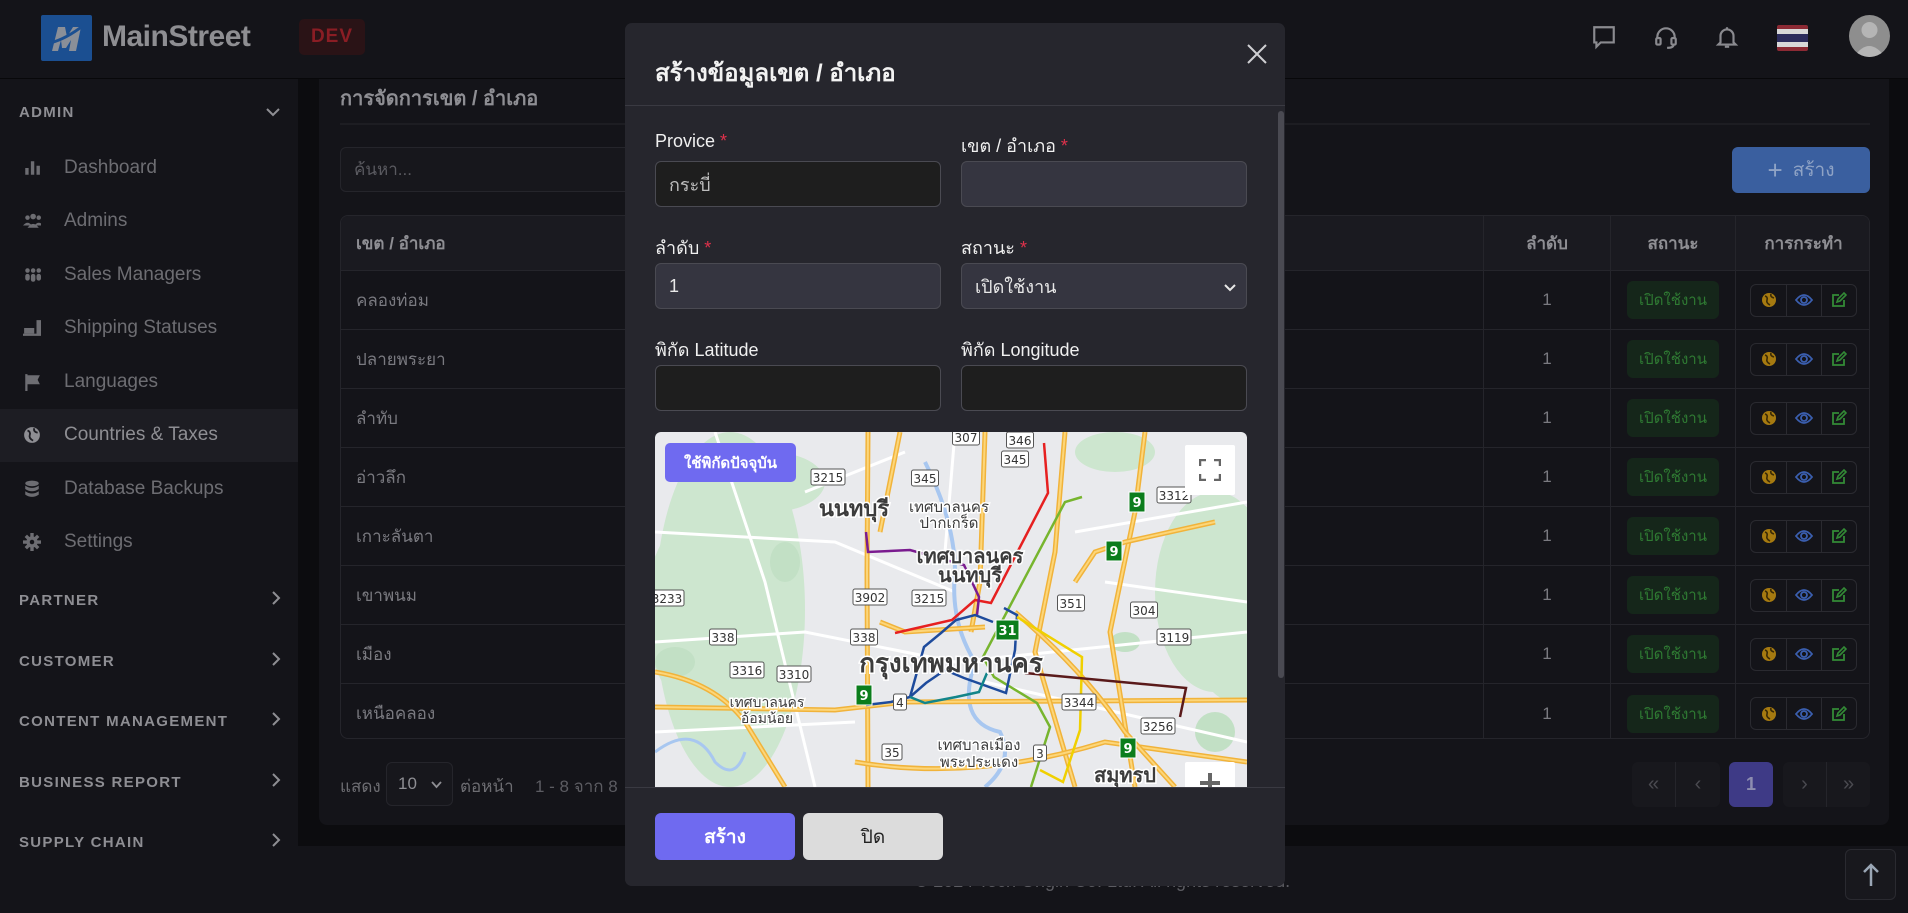 The image size is (1908, 913). Describe the element at coordinates (82, 842) in the screenshot. I see `section-label: SUPPLY CHAIN` at that location.